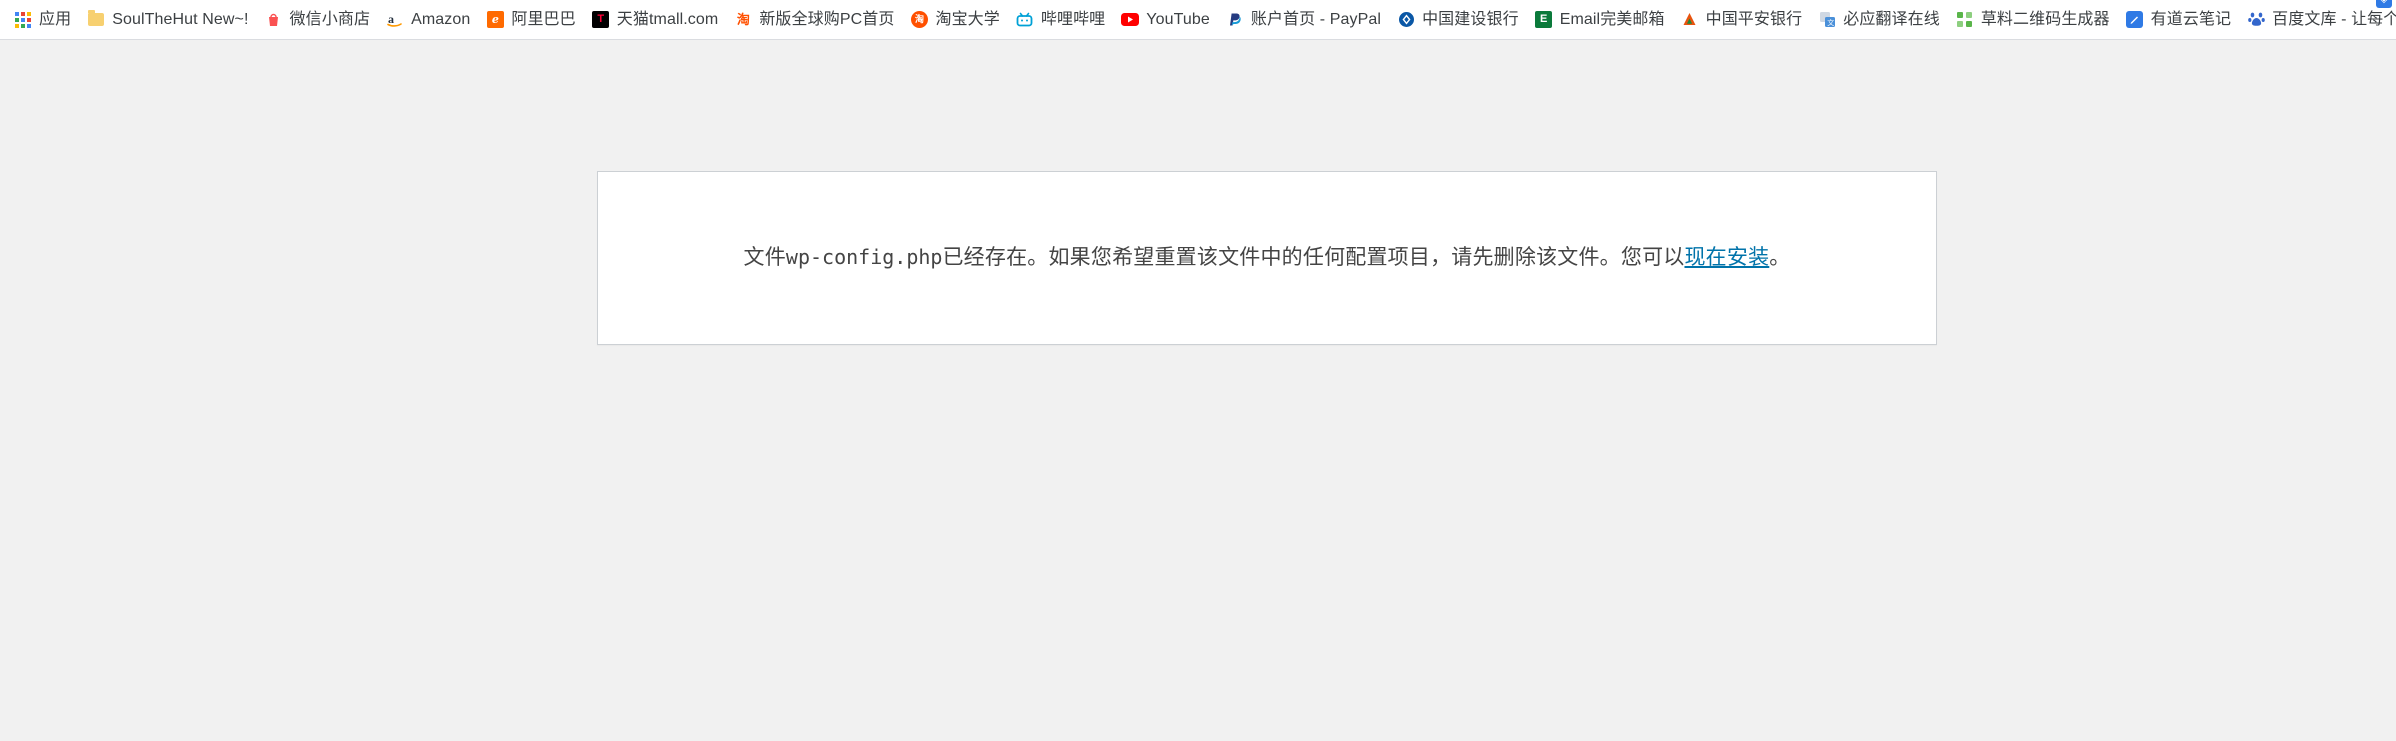 Image resolution: width=2396 pixels, height=741 pixels. What do you see at coordinates (330, 19) in the screenshot?
I see `bookmark-label: 微信小商店` at bounding box center [330, 19].